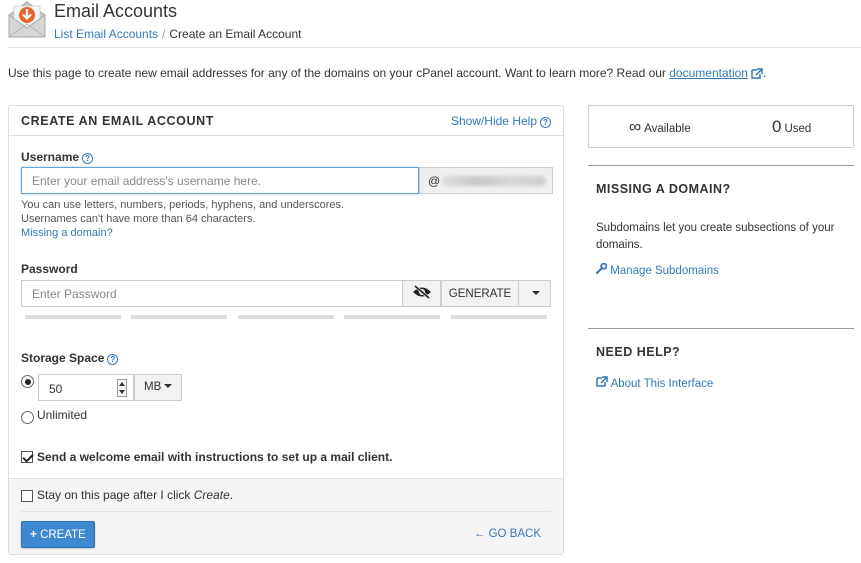 This screenshot has height=563, width=861. Describe the element at coordinates (798, 129) in the screenshot. I see `used-label: Used` at that location.